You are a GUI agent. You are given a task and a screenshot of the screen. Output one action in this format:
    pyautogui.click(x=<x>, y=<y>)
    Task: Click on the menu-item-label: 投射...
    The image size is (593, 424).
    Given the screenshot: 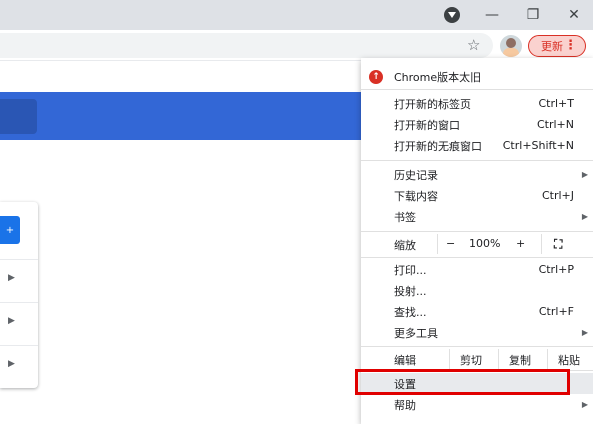 What is the action you would take?
    pyautogui.click(x=410, y=291)
    